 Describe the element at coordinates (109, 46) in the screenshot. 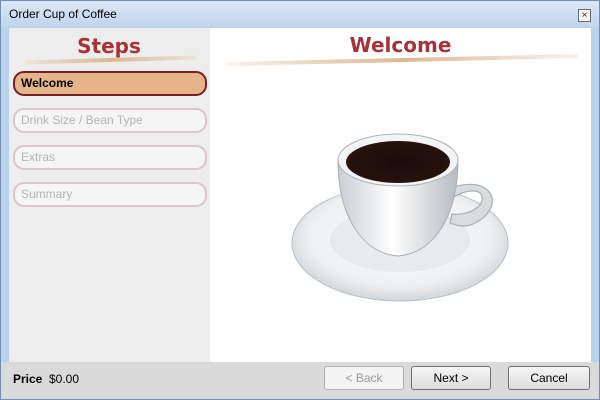

I see `steps-title: Steps` at that location.